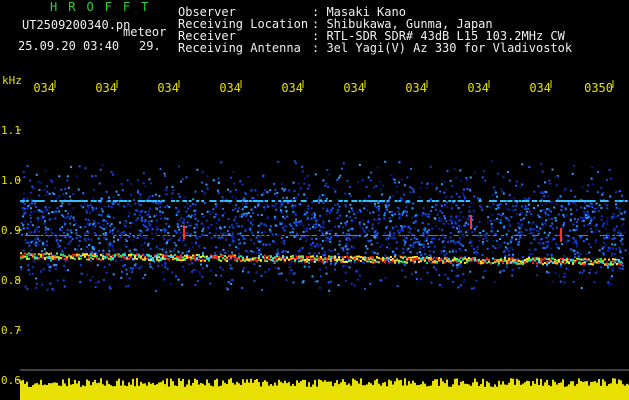 The image size is (629, 400). Describe the element at coordinates (324, 389) in the screenshot. I see `power-histogram` at that location.